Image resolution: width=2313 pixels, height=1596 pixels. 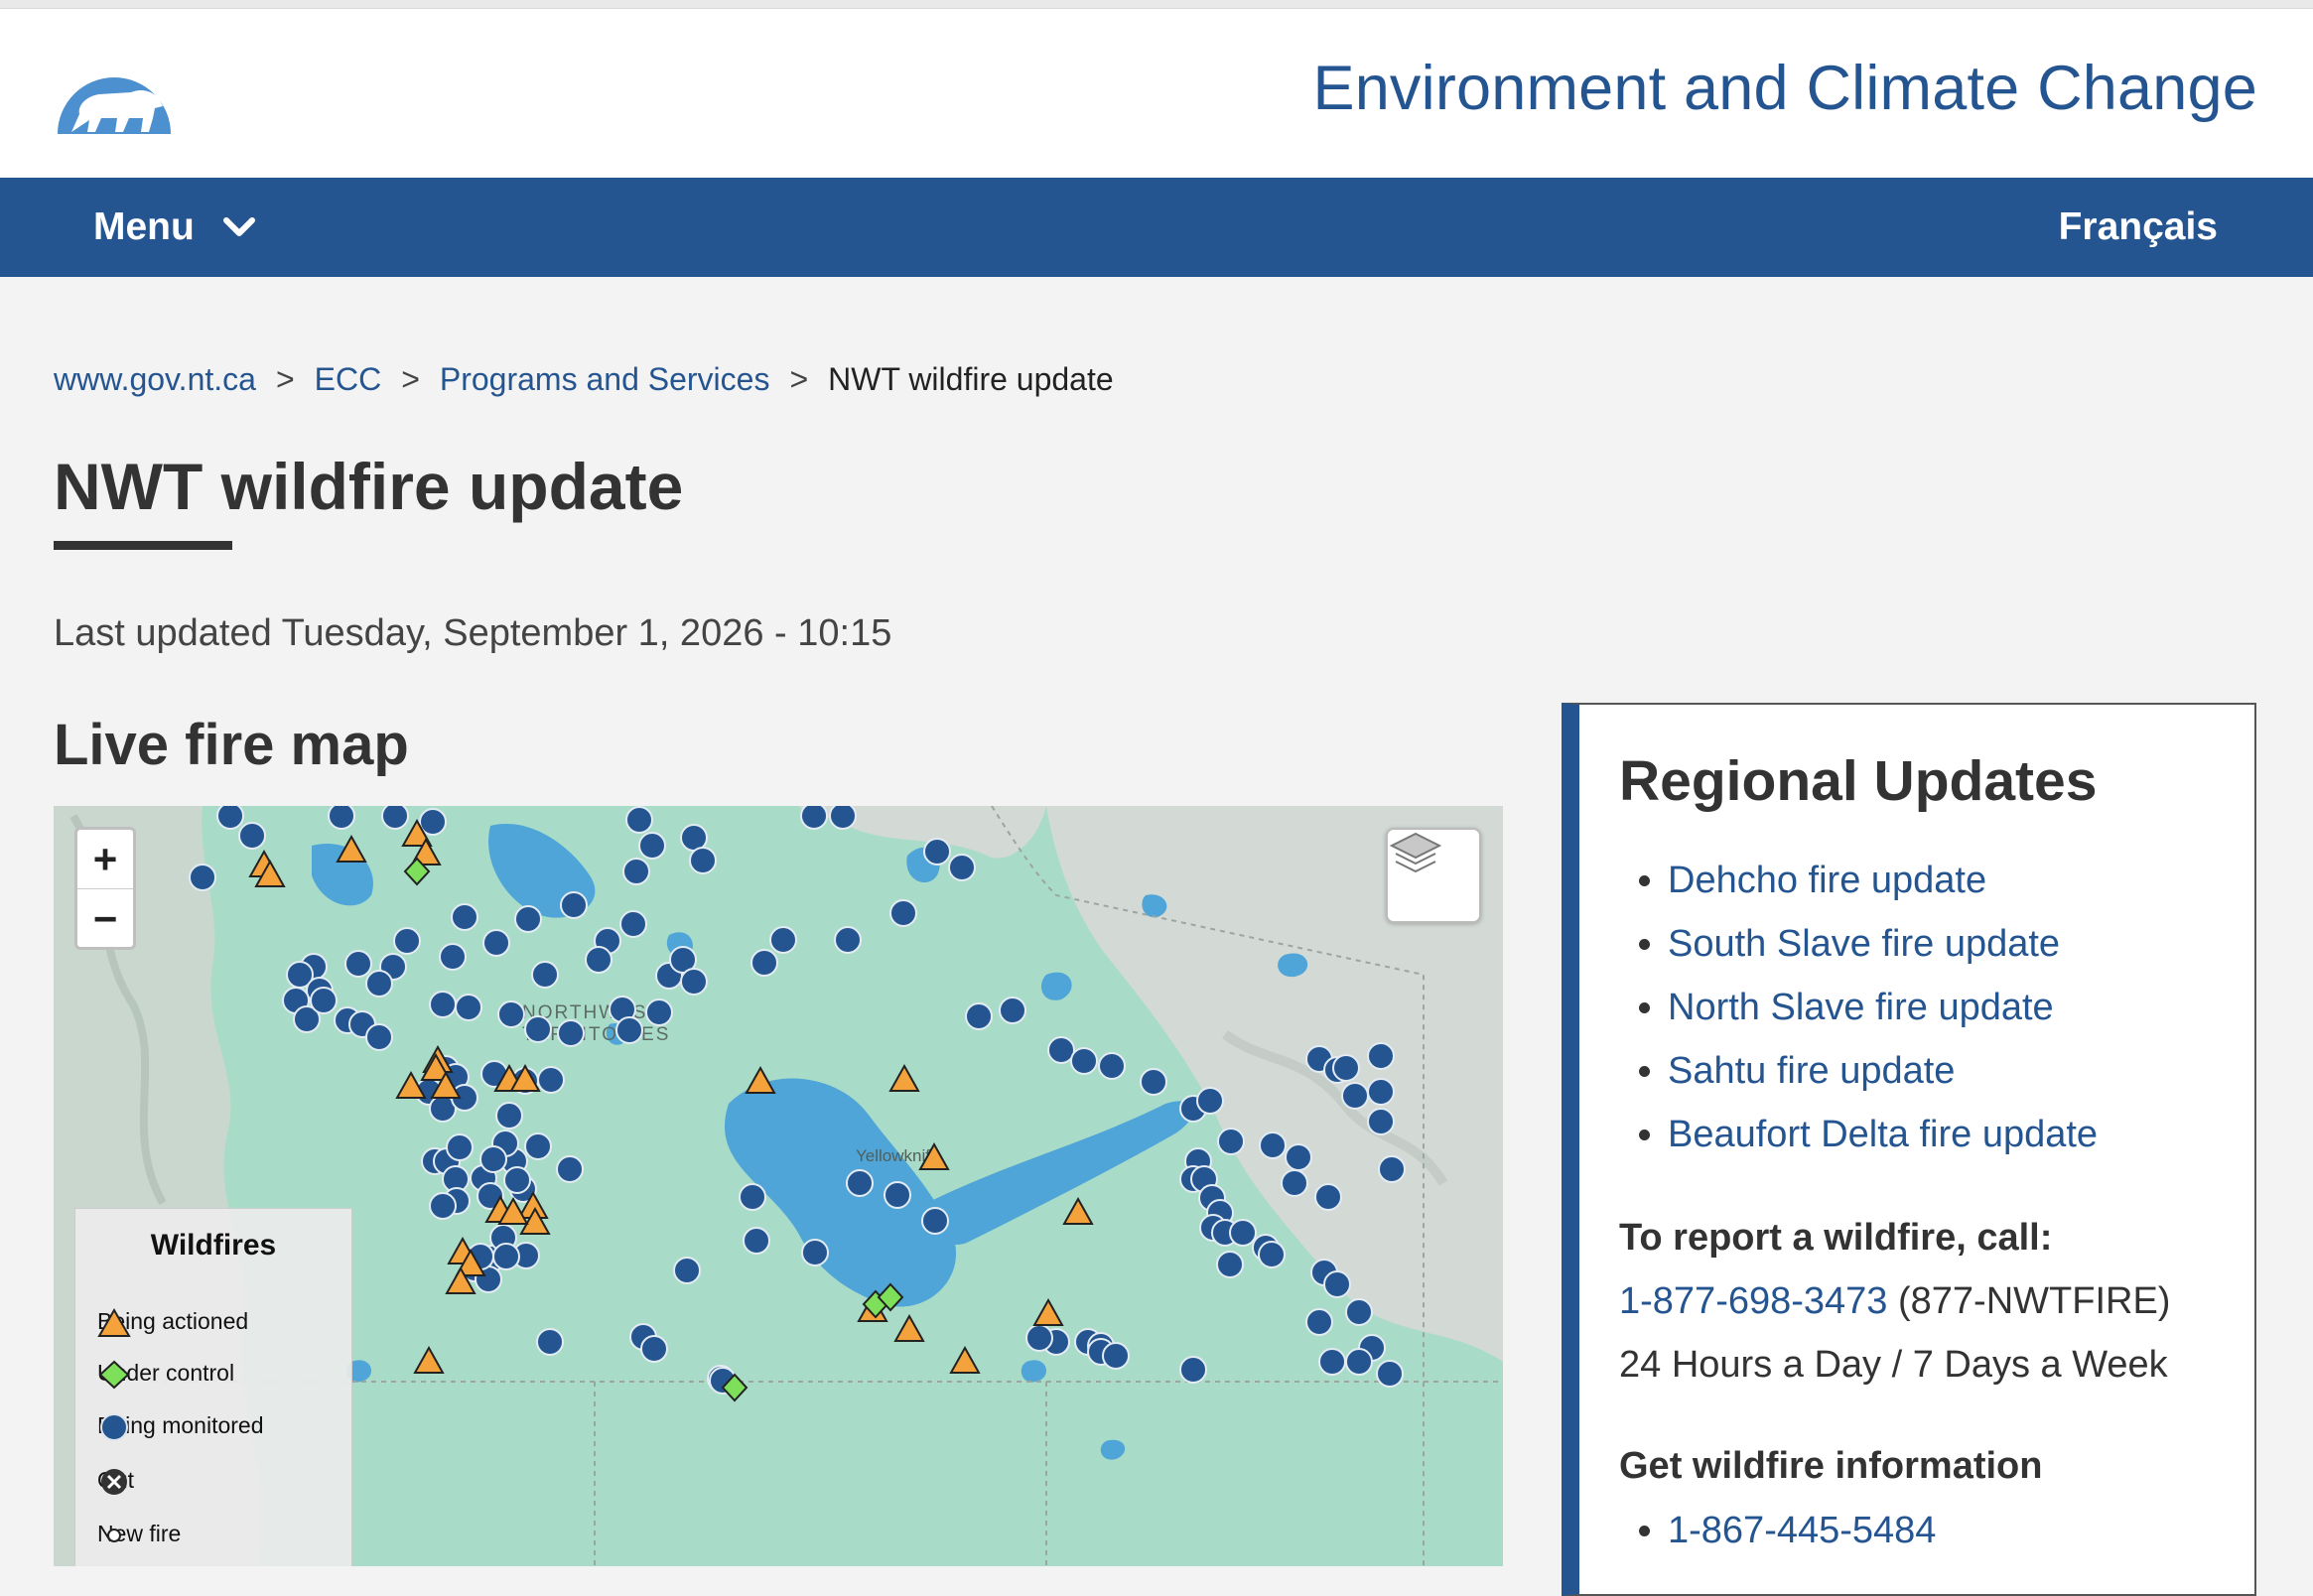 I want to click on info-phone-link: 1-867-445-5484, so click(x=1802, y=1530).